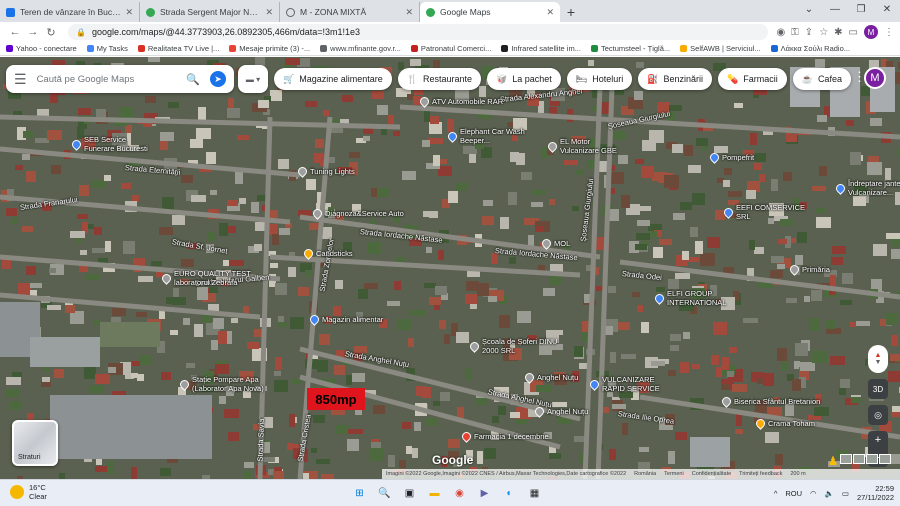 Image resolution: width=900 pixels, height=506 pixels. I want to click on map-poi: Magazin alimentar, so click(345, 319).